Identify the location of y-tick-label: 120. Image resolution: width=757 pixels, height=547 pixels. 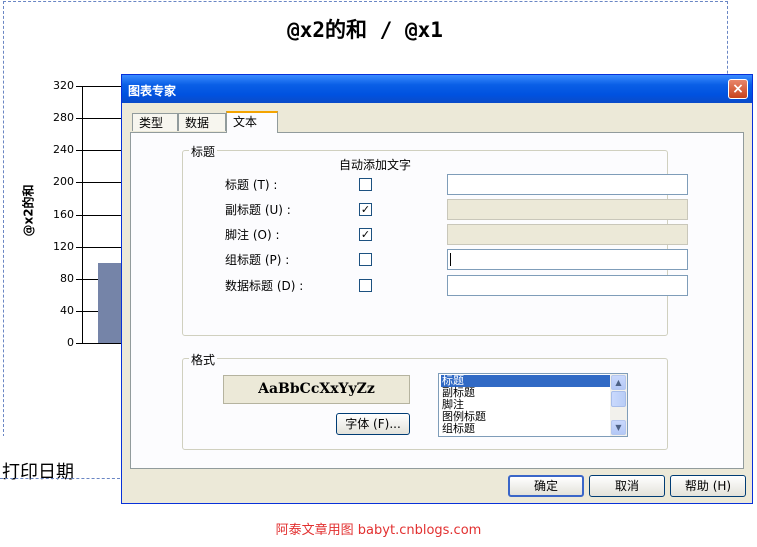
(63, 246).